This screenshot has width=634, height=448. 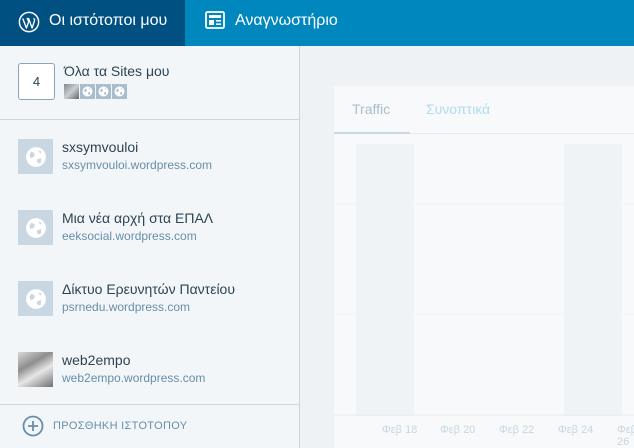 I want to click on site-name: web2empo, so click(x=96, y=360).